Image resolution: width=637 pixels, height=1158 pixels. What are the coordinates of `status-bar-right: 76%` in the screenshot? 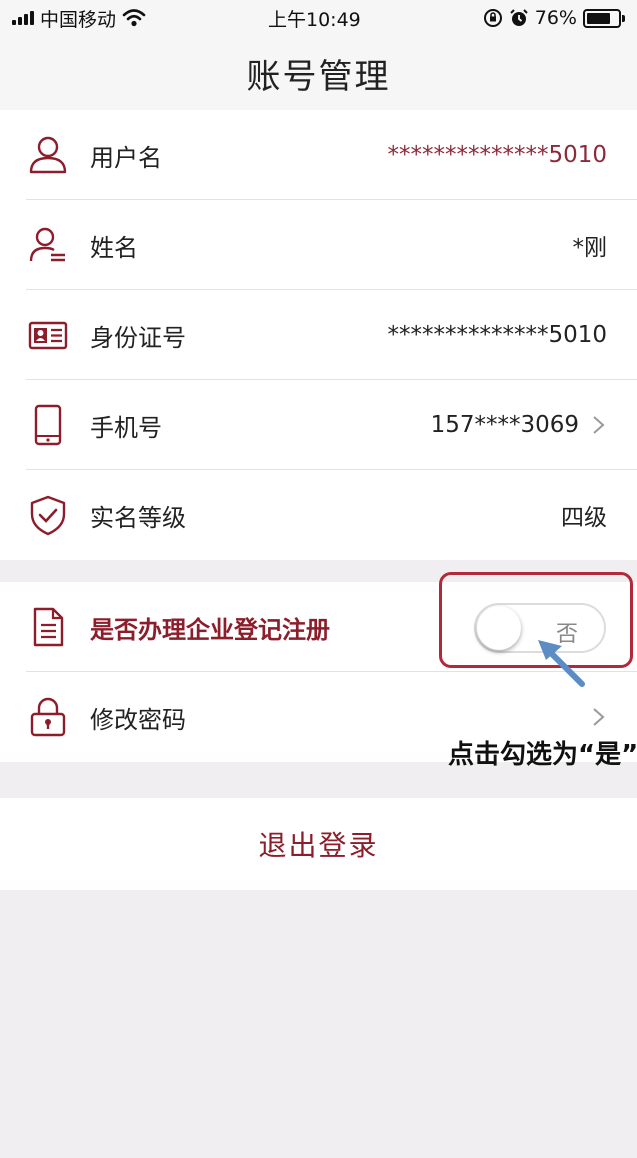 It's located at (554, 18).